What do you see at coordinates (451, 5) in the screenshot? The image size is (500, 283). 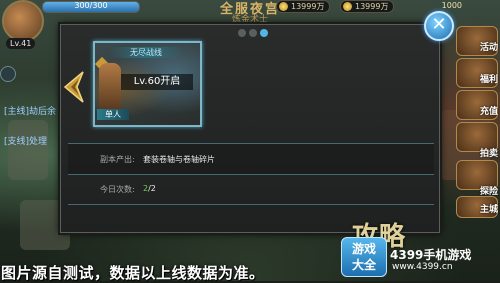 I see `energy-value: 1000` at bounding box center [451, 5].